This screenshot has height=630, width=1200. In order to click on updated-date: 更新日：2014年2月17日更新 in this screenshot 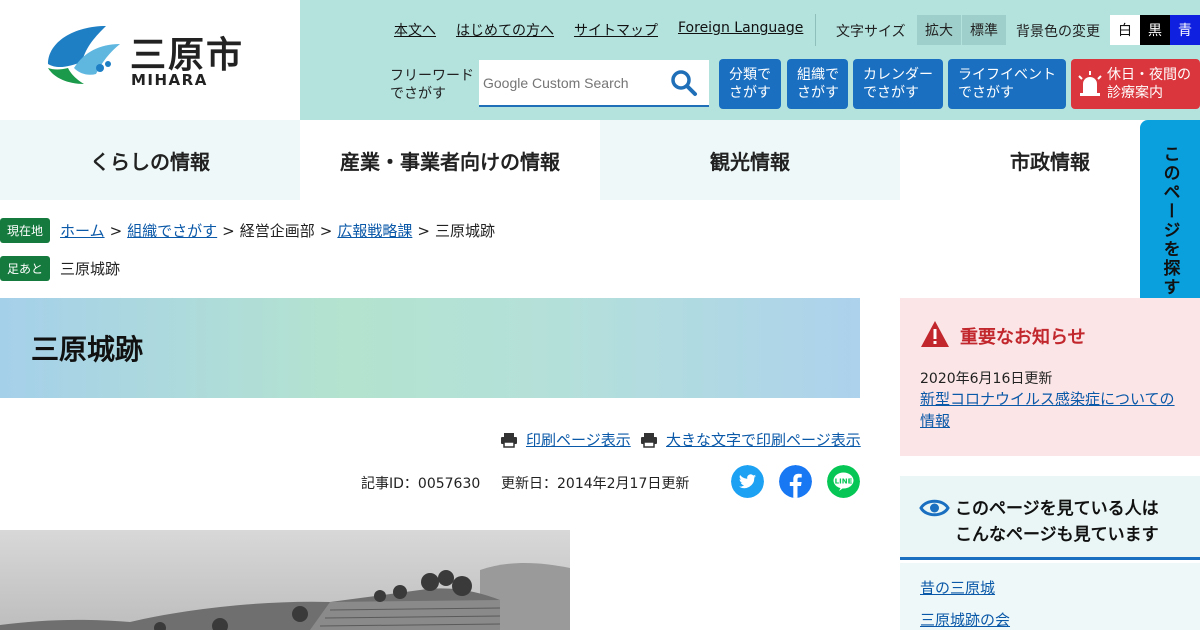, I will do `click(595, 484)`.